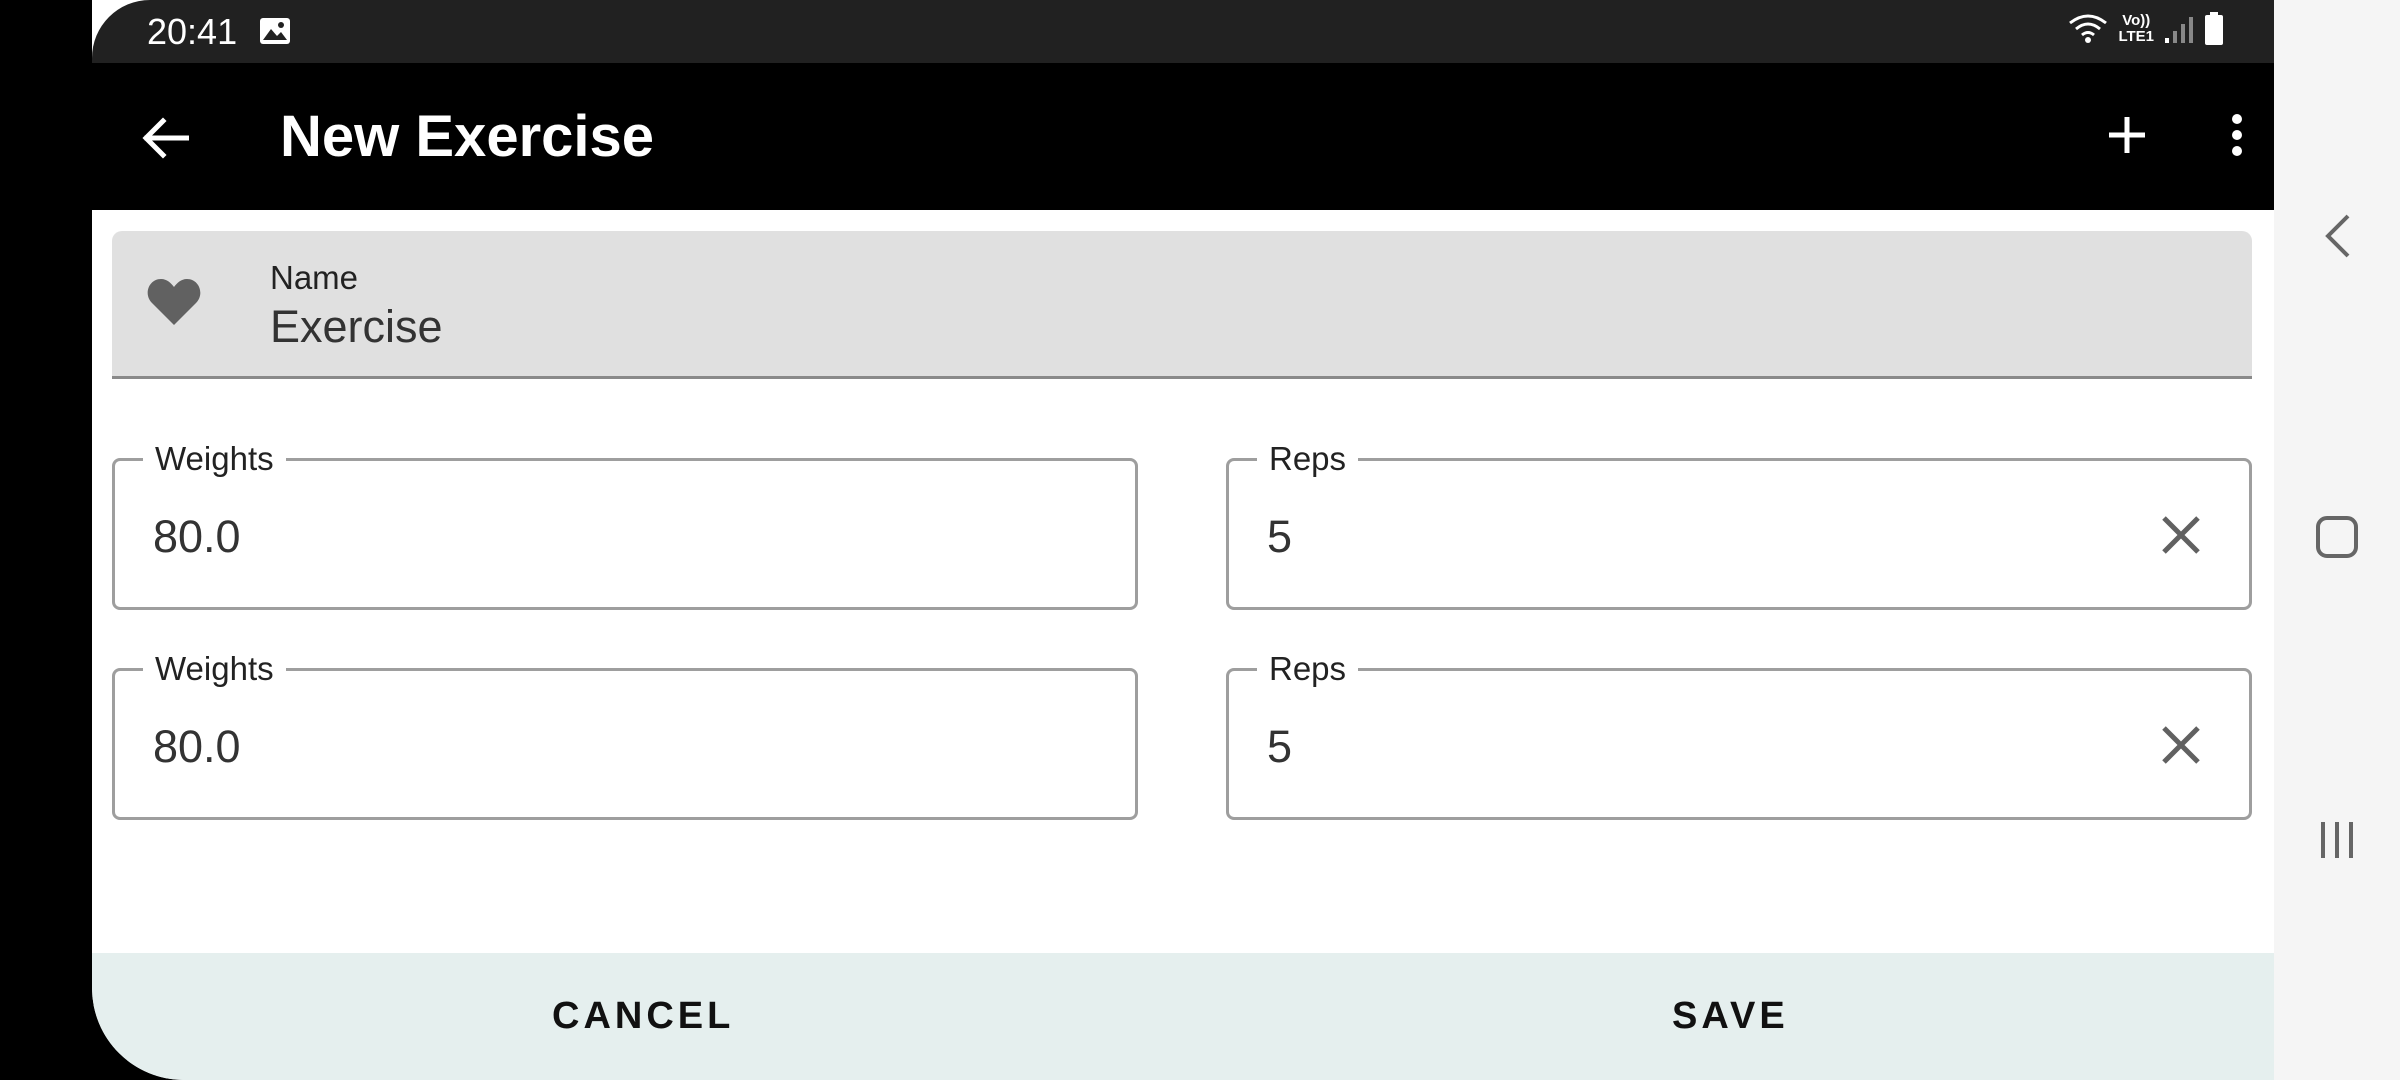  I want to click on reps-field-1: Reps 5, so click(1739, 524).